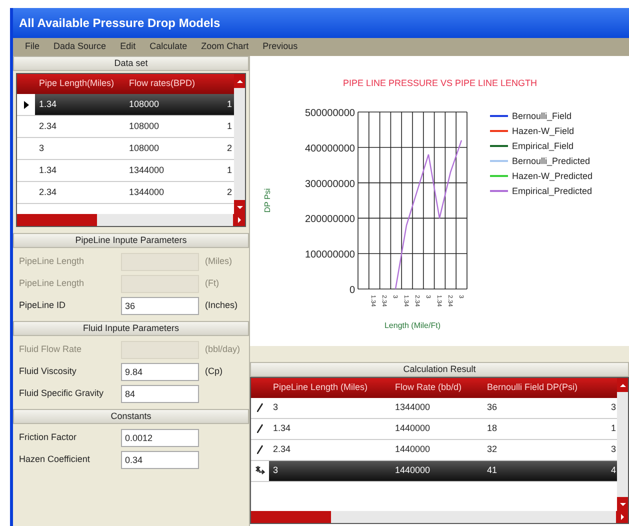 The height and width of the screenshot is (526, 629). What do you see at coordinates (32, 47) in the screenshot?
I see `menu-item: File` at bounding box center [32, 47].